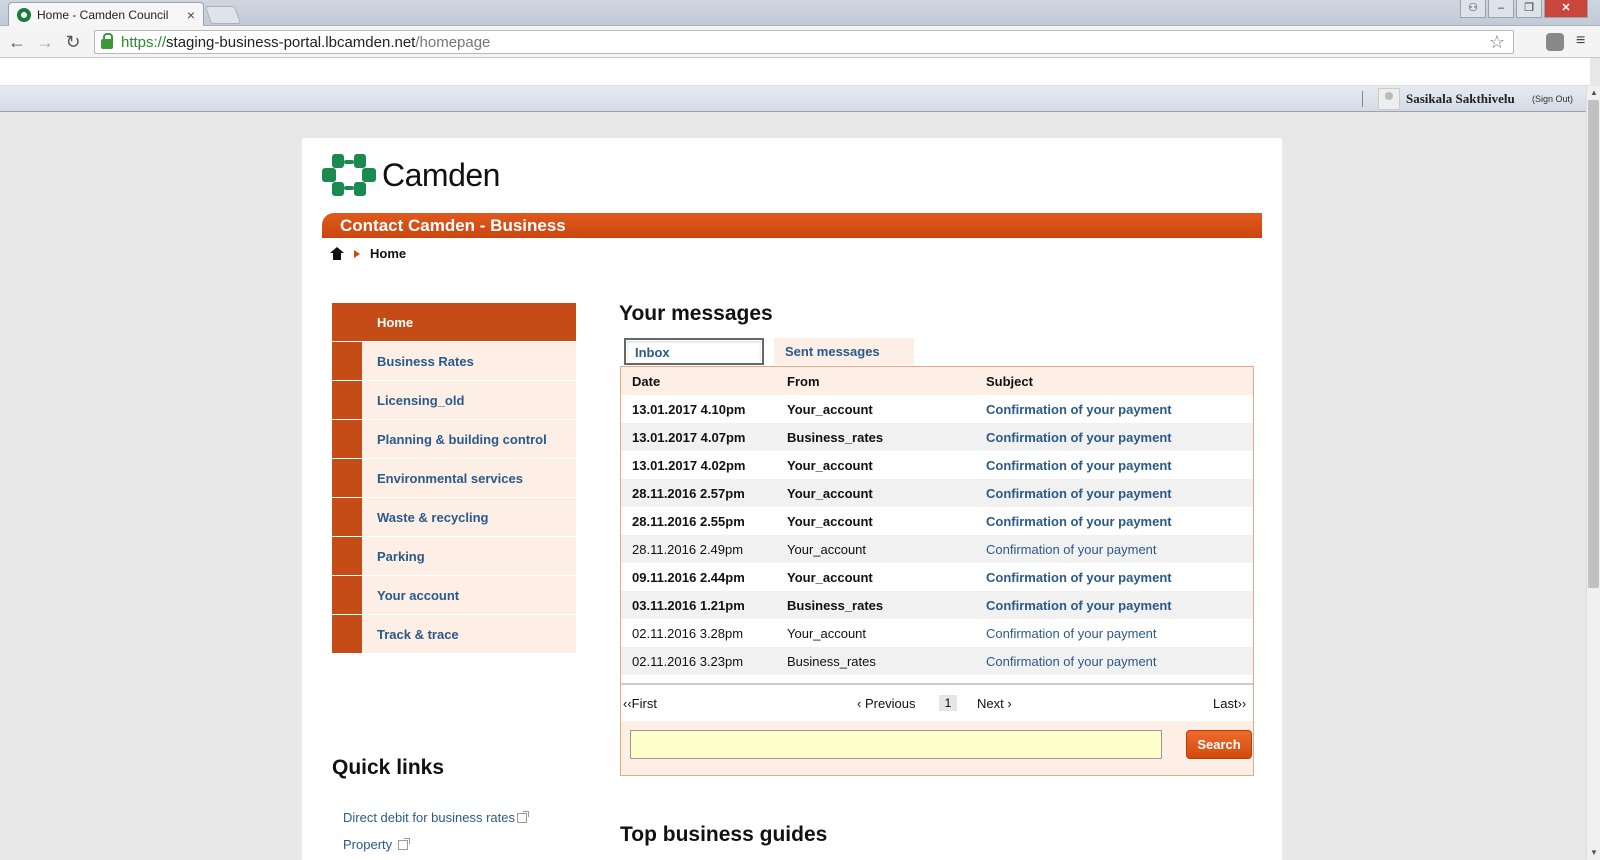  What do you see at coordinates (640, 703) in the screenshot?
I see `pager-first-link: ‹‹First` at bounding box center [640, 703].